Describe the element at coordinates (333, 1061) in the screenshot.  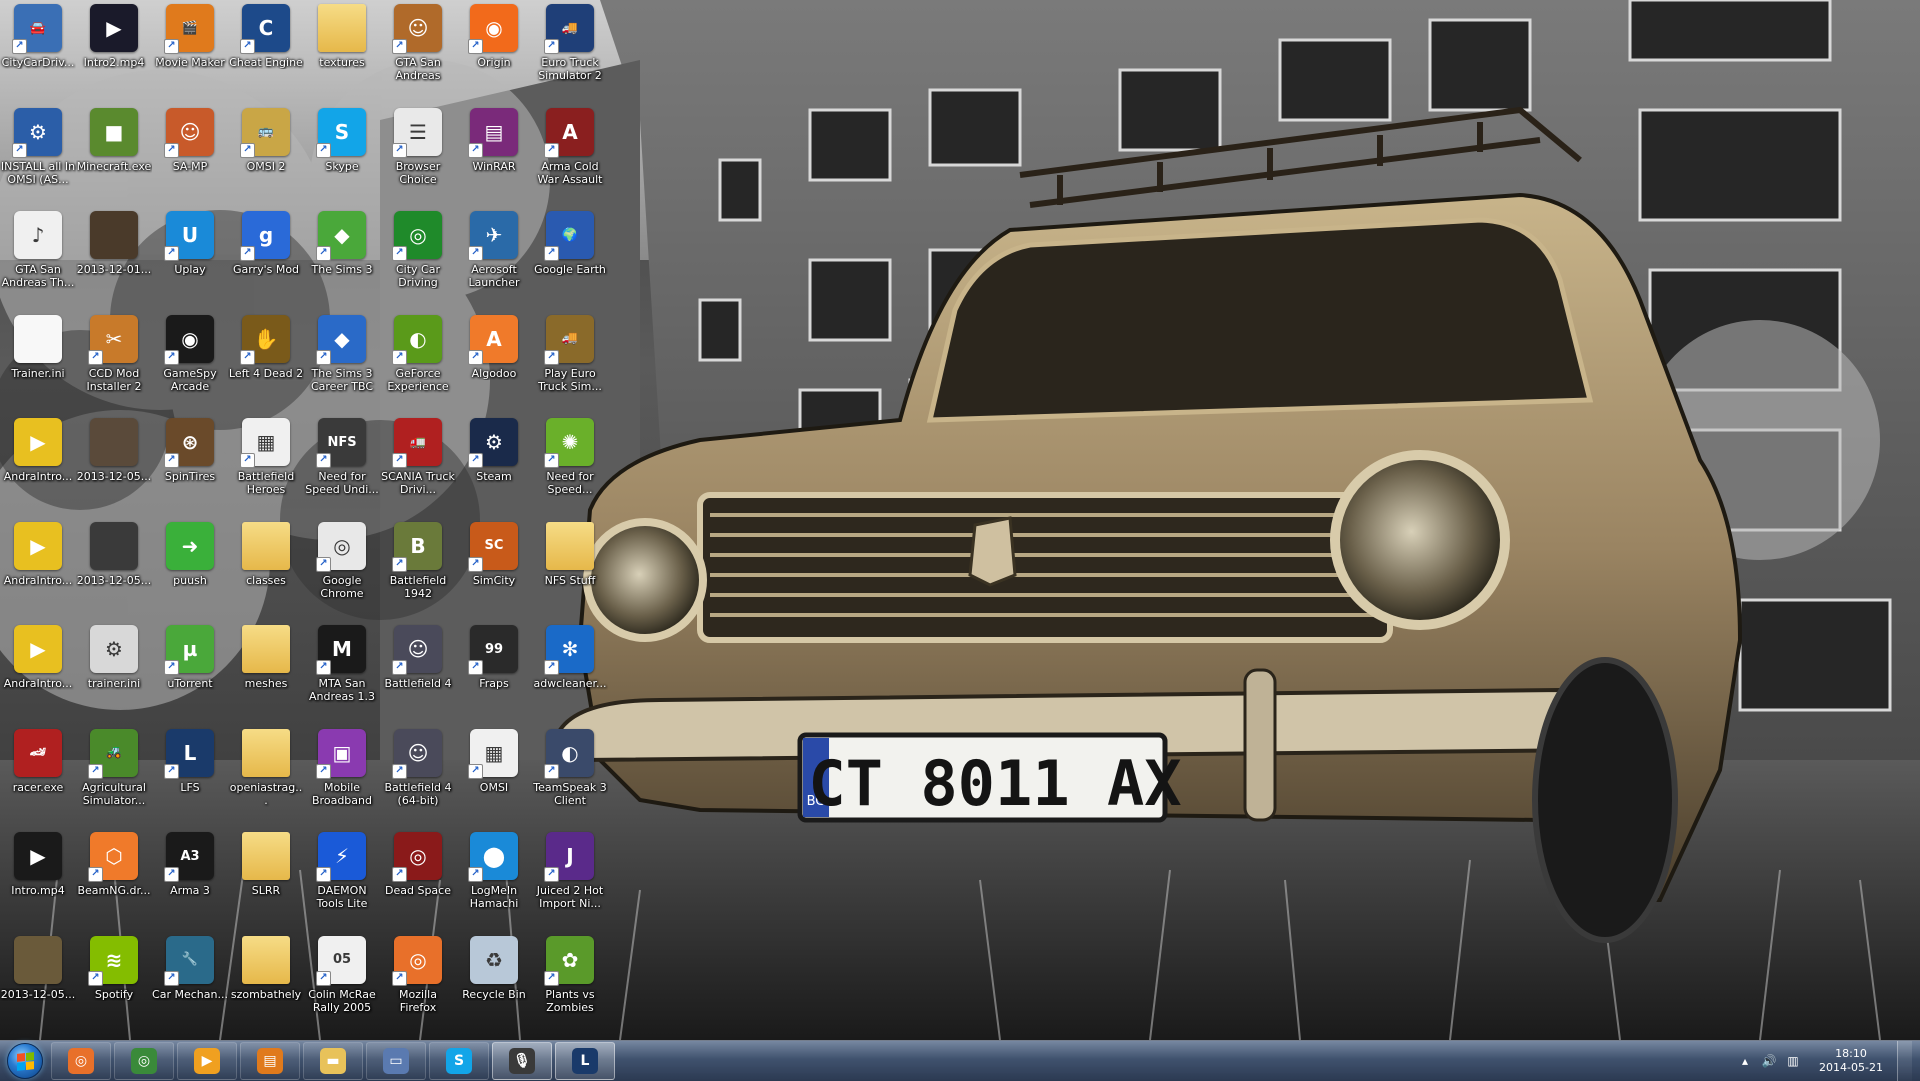
I see `taskbar-button-explorer: ▬` at that location.